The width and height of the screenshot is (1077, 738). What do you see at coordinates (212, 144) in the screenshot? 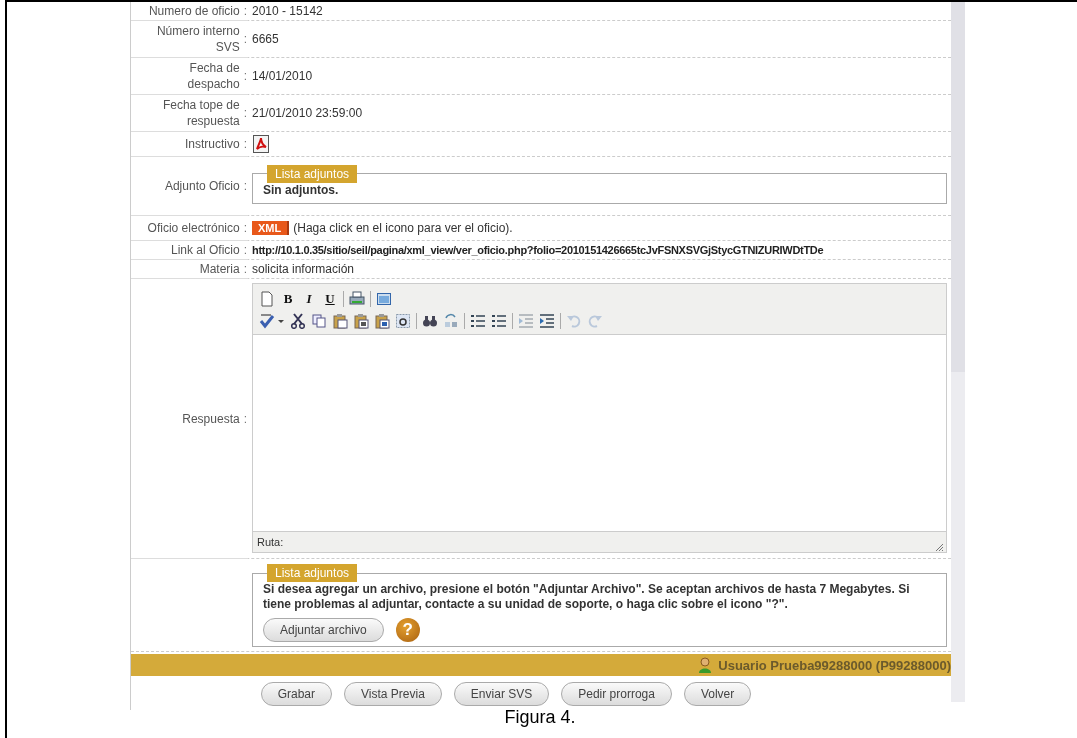
I see `field-label: Instructivo` at bounding box center [212, 144].